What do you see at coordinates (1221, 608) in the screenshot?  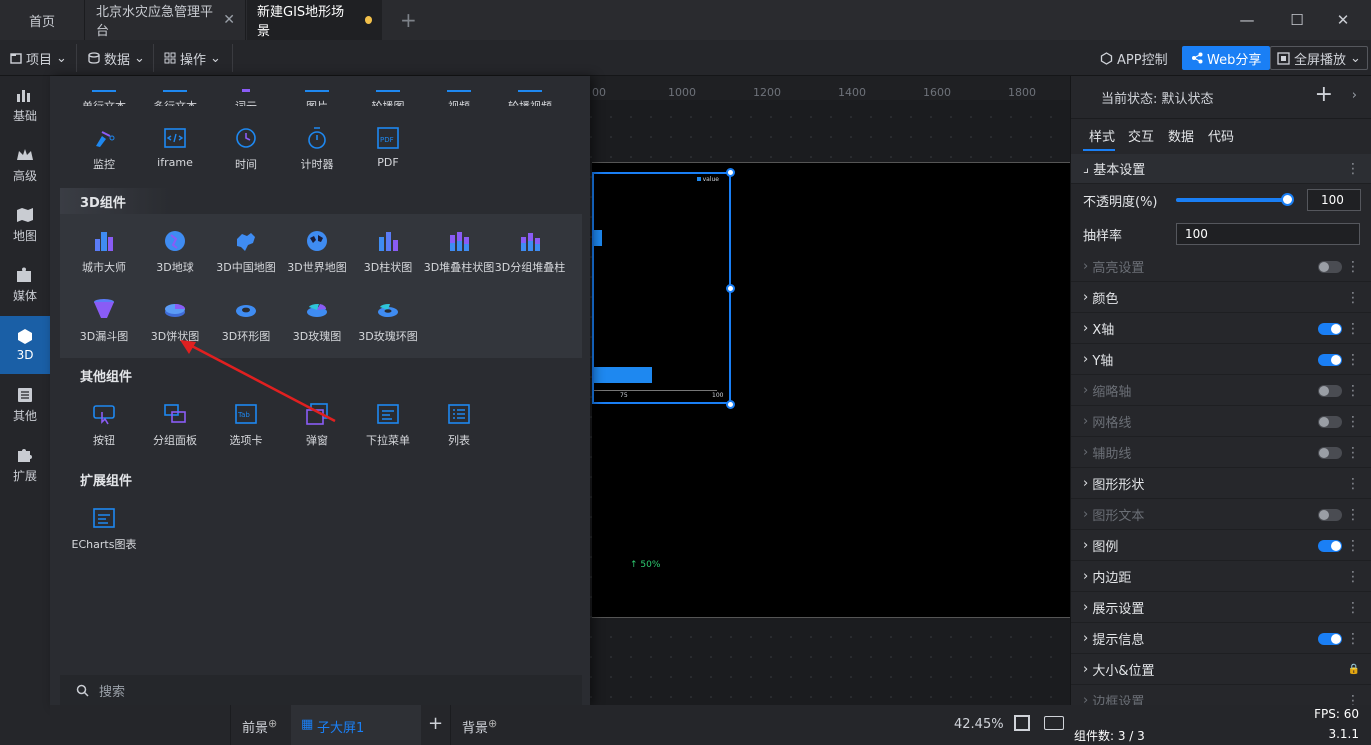 I see `section-row: › 展示设置 ⋮` at bounding box center [1221, 608].